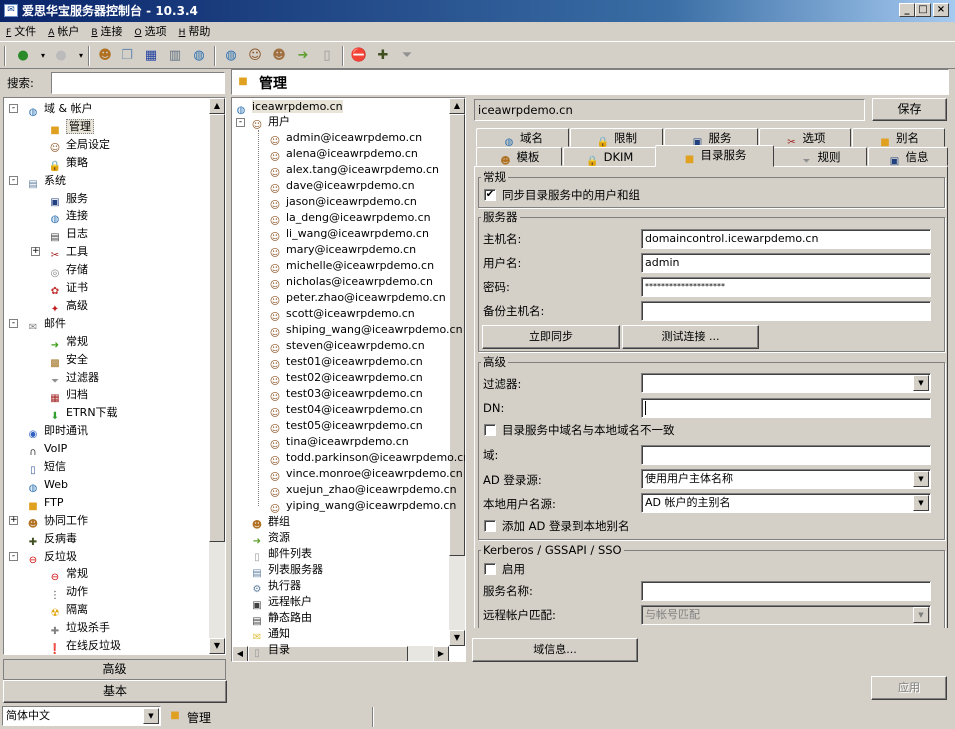 Image resolution: width=955 pixels, height=729 pixels. Describe the element at coordinates (786, 239) in the screenshot. I see `host-input: domaincontrol.icewarpdemo.cn` at that location.